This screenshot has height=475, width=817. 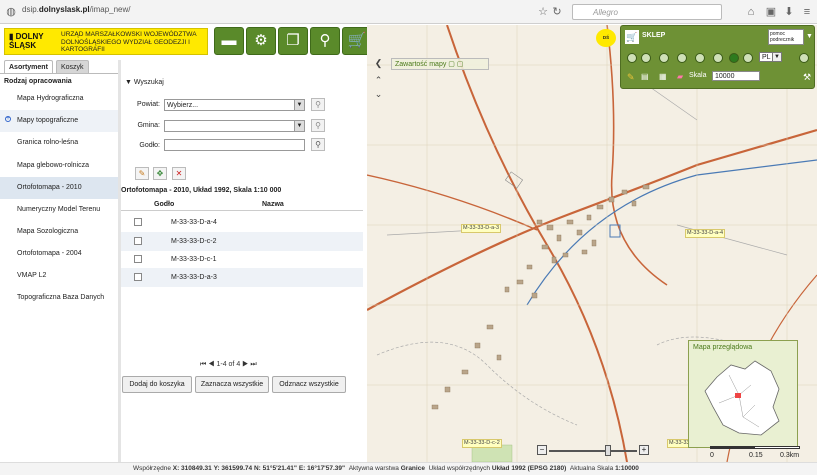 I want to click on category-item: Topograficzna Baza Danych, so click(x=59, y=298).